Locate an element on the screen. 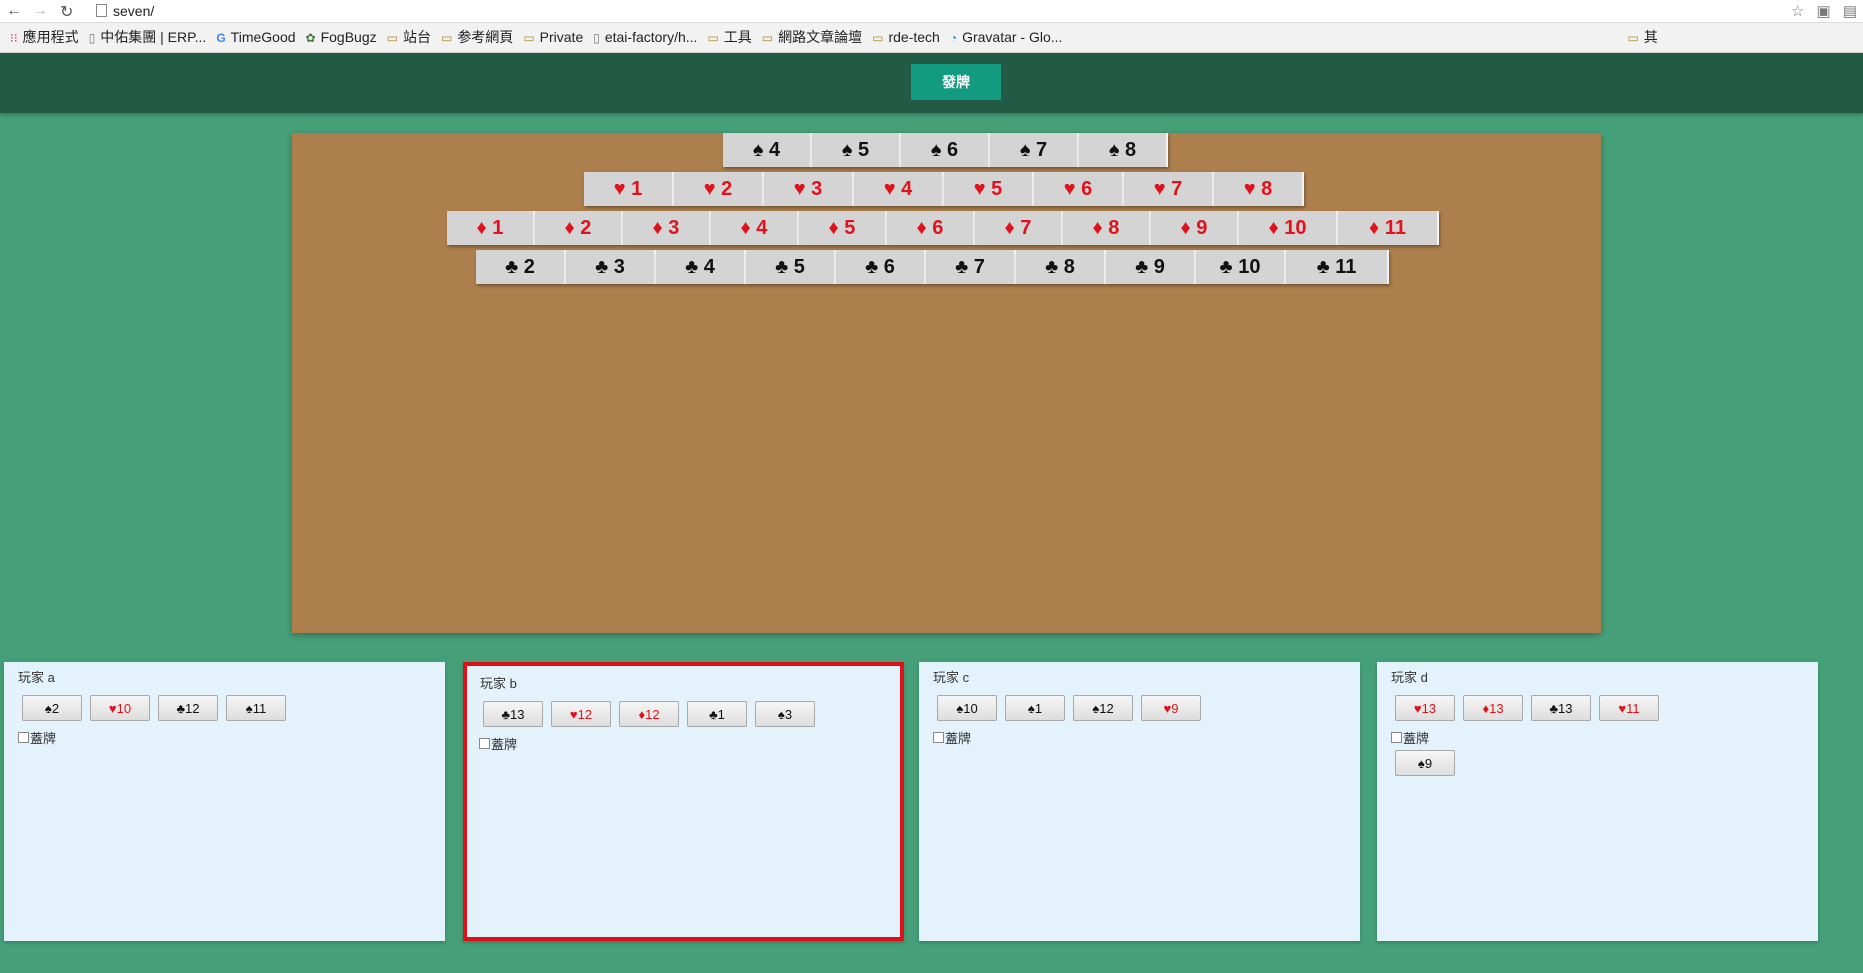 Image resolution: width=1863 pixels, height=973 pixels. address-bar: ← → ↻ seven/ ☆ ▣ ▤ is located at coordinates (931, 11).